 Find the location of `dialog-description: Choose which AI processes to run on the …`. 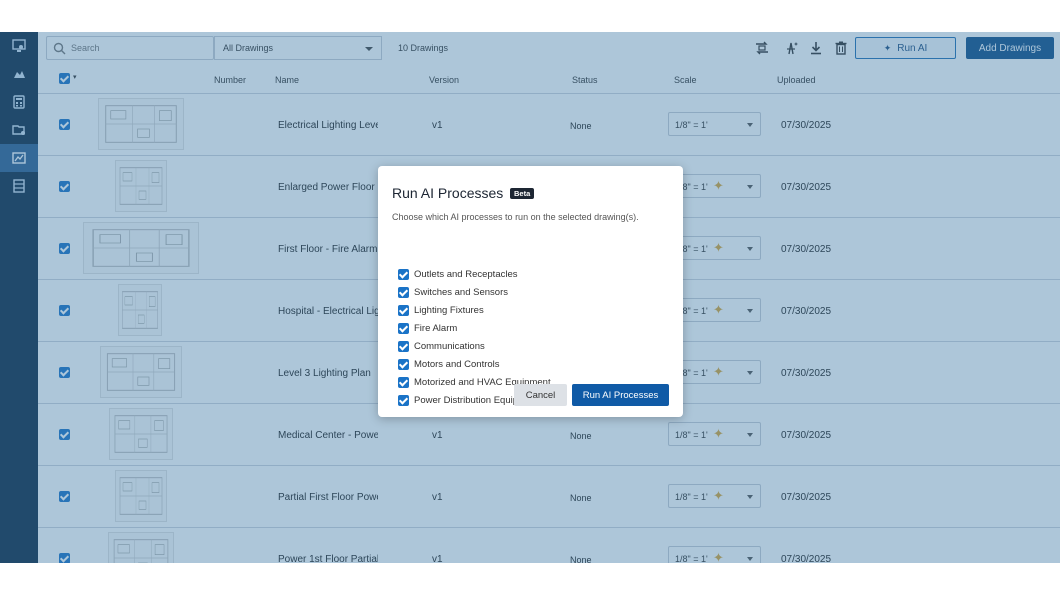

dialog-description: Choose which AI processes to run on the … is located at coordinates (515, 217).